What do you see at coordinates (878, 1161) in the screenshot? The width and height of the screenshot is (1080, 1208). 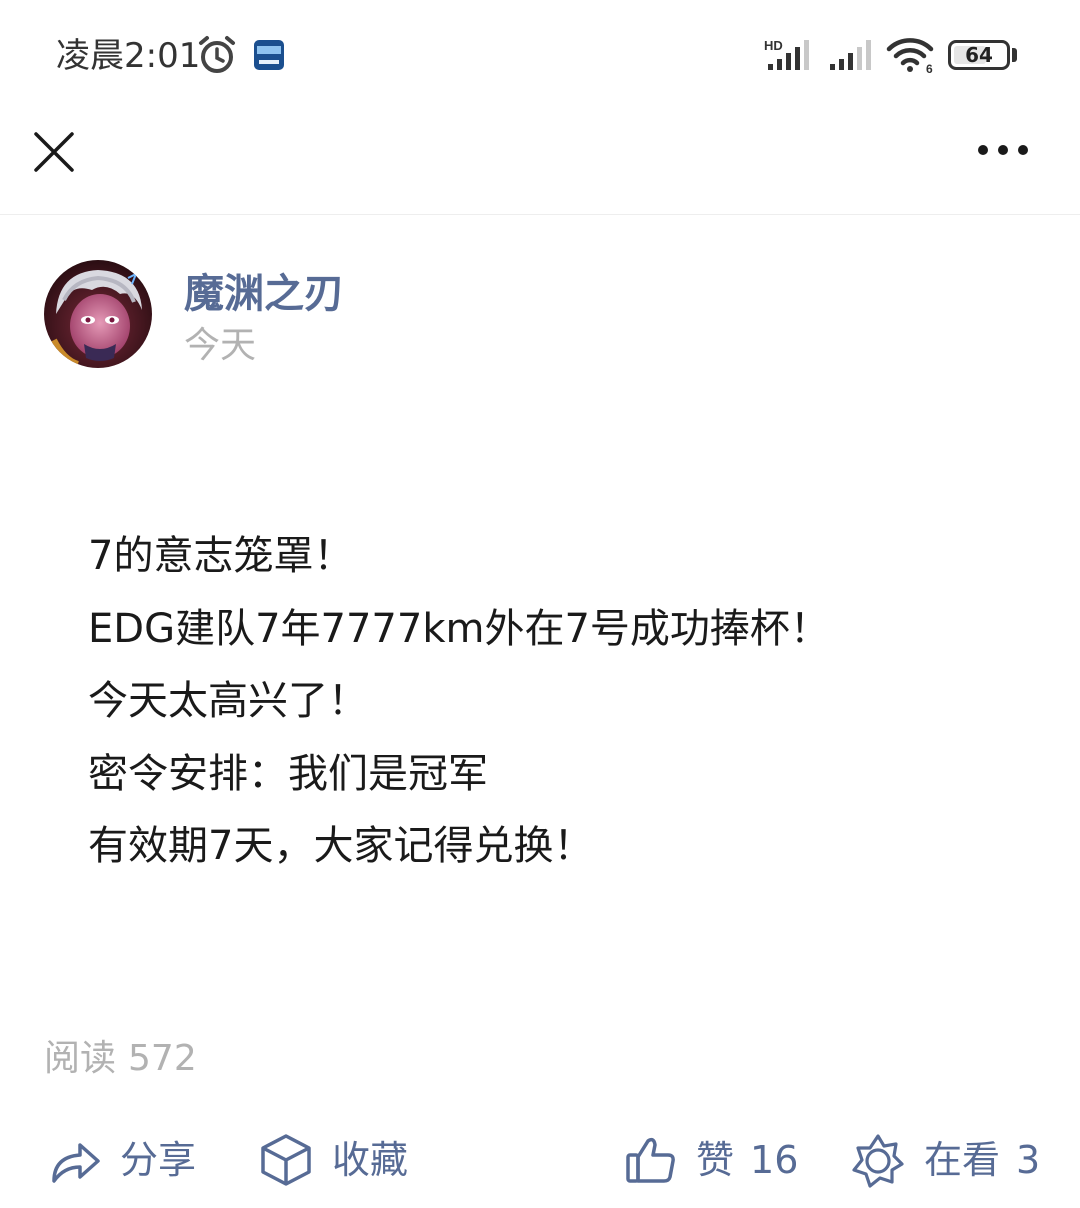 I see `wow-star-icon` at bounding box center [878, 1161].